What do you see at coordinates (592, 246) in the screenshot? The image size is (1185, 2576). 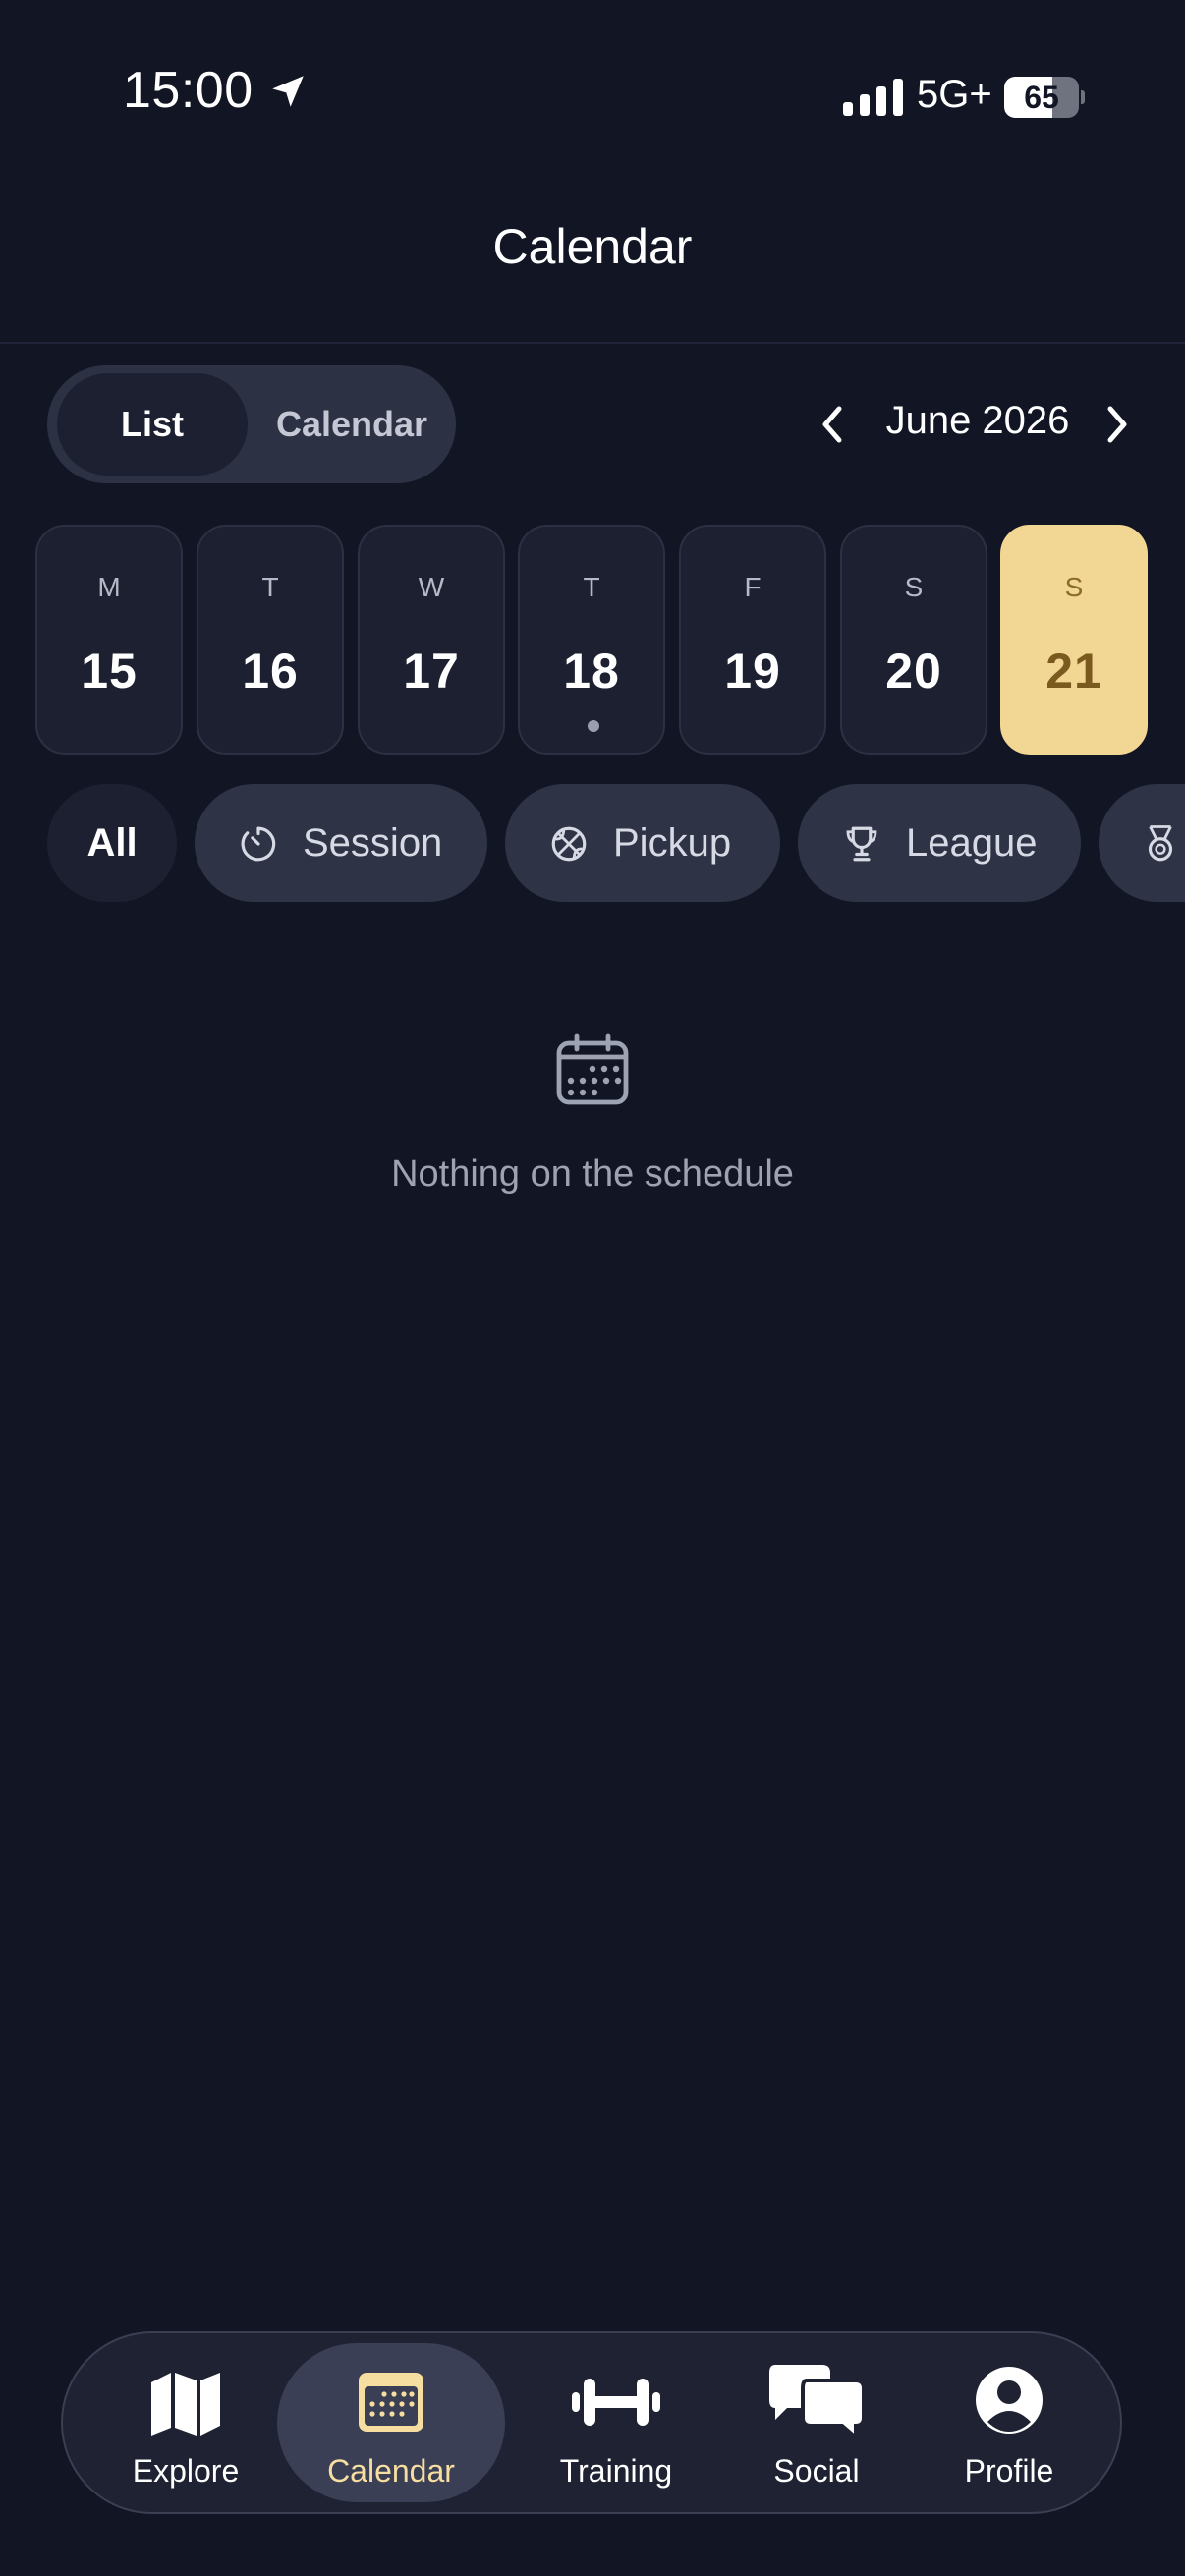 I see `page-title: Calendar` at bounding box center [592, 246].